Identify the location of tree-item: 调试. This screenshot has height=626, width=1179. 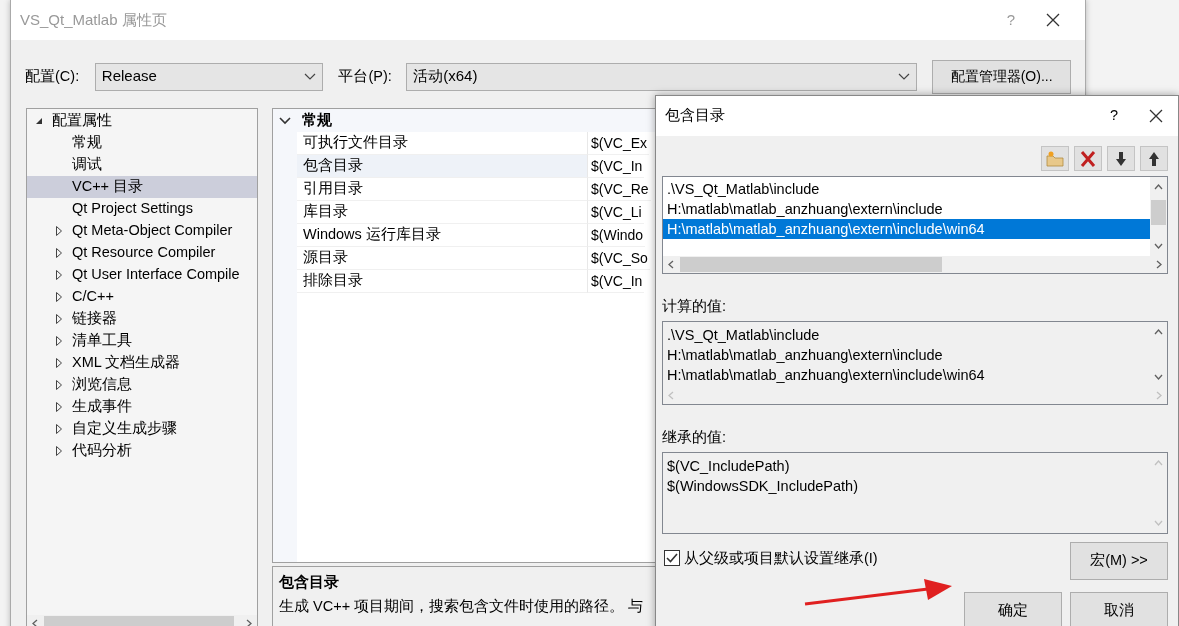
(142, 165).